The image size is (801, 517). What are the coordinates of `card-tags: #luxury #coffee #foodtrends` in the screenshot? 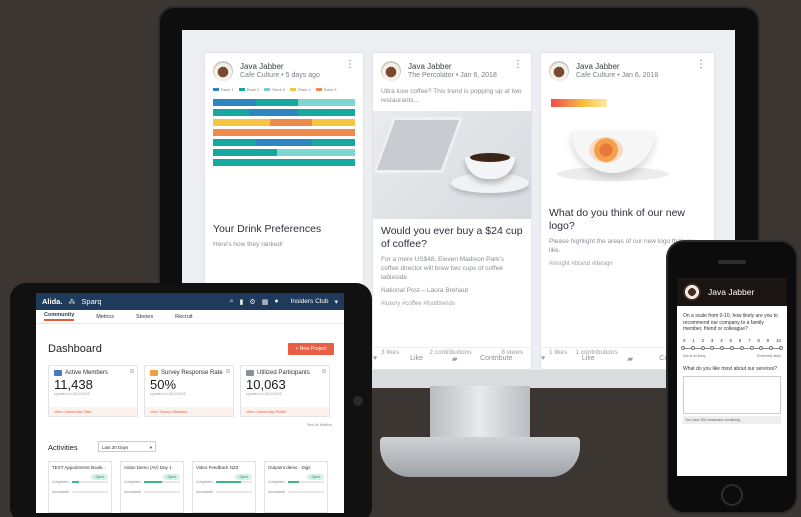 It's located at (452, 301).